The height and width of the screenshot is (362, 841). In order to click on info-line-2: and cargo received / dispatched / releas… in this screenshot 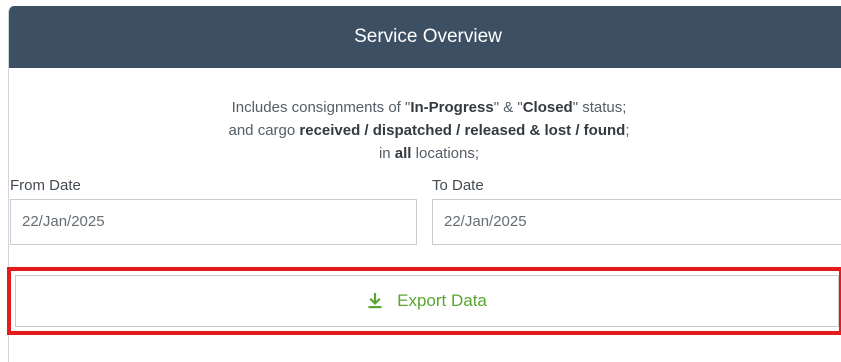, I will do `click(425, 130)`.